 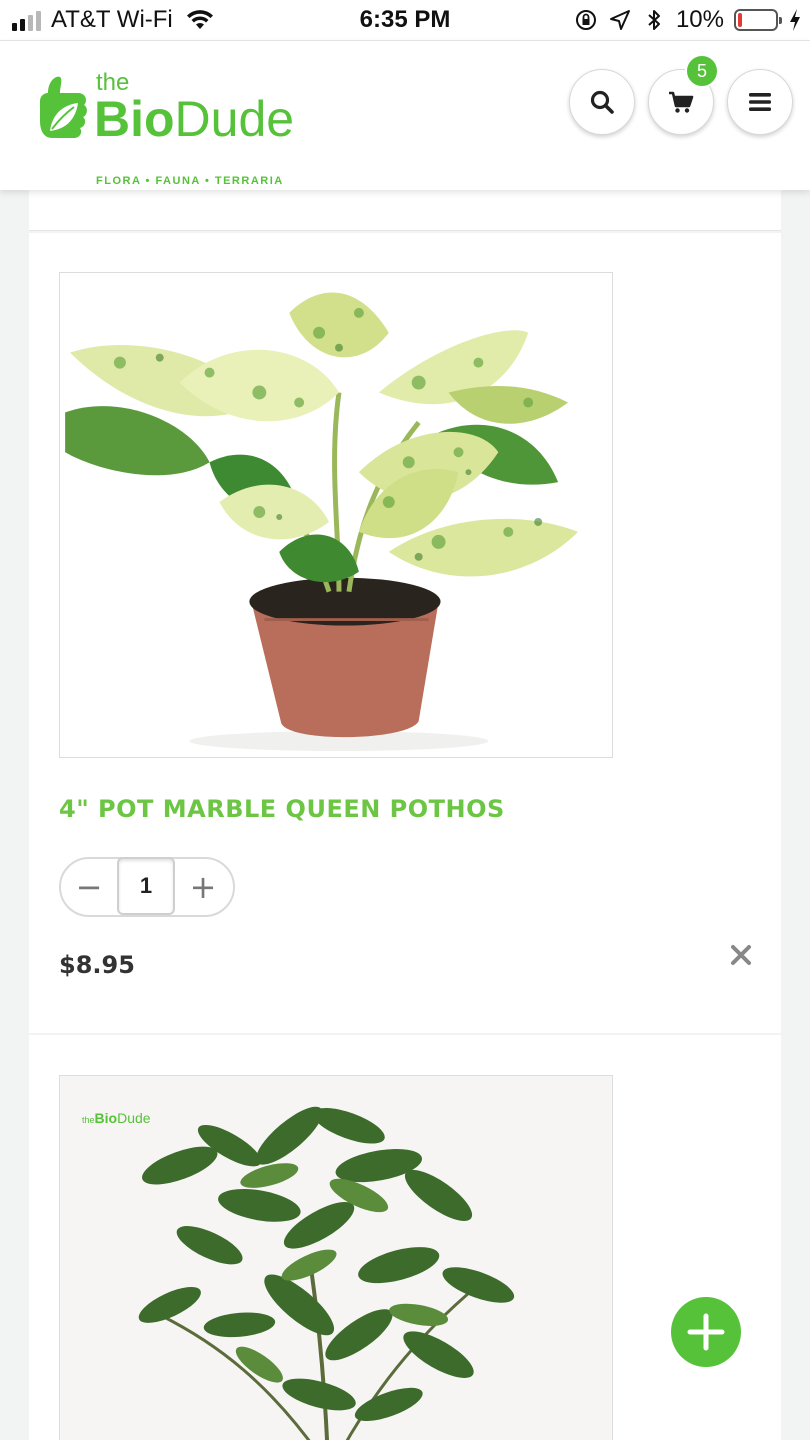 What do you see at coordinates (203, 887) in the screenshot?
I see `increment-button: +` at bounding box center [203, 887].